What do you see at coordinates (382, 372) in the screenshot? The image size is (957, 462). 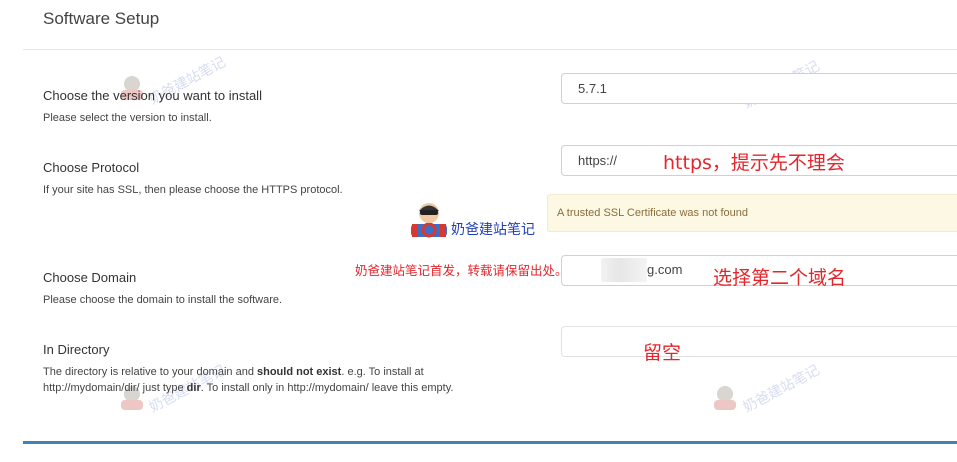 I see `directory-help-text: . e.g. To install at` at bounding box center [382, 372].